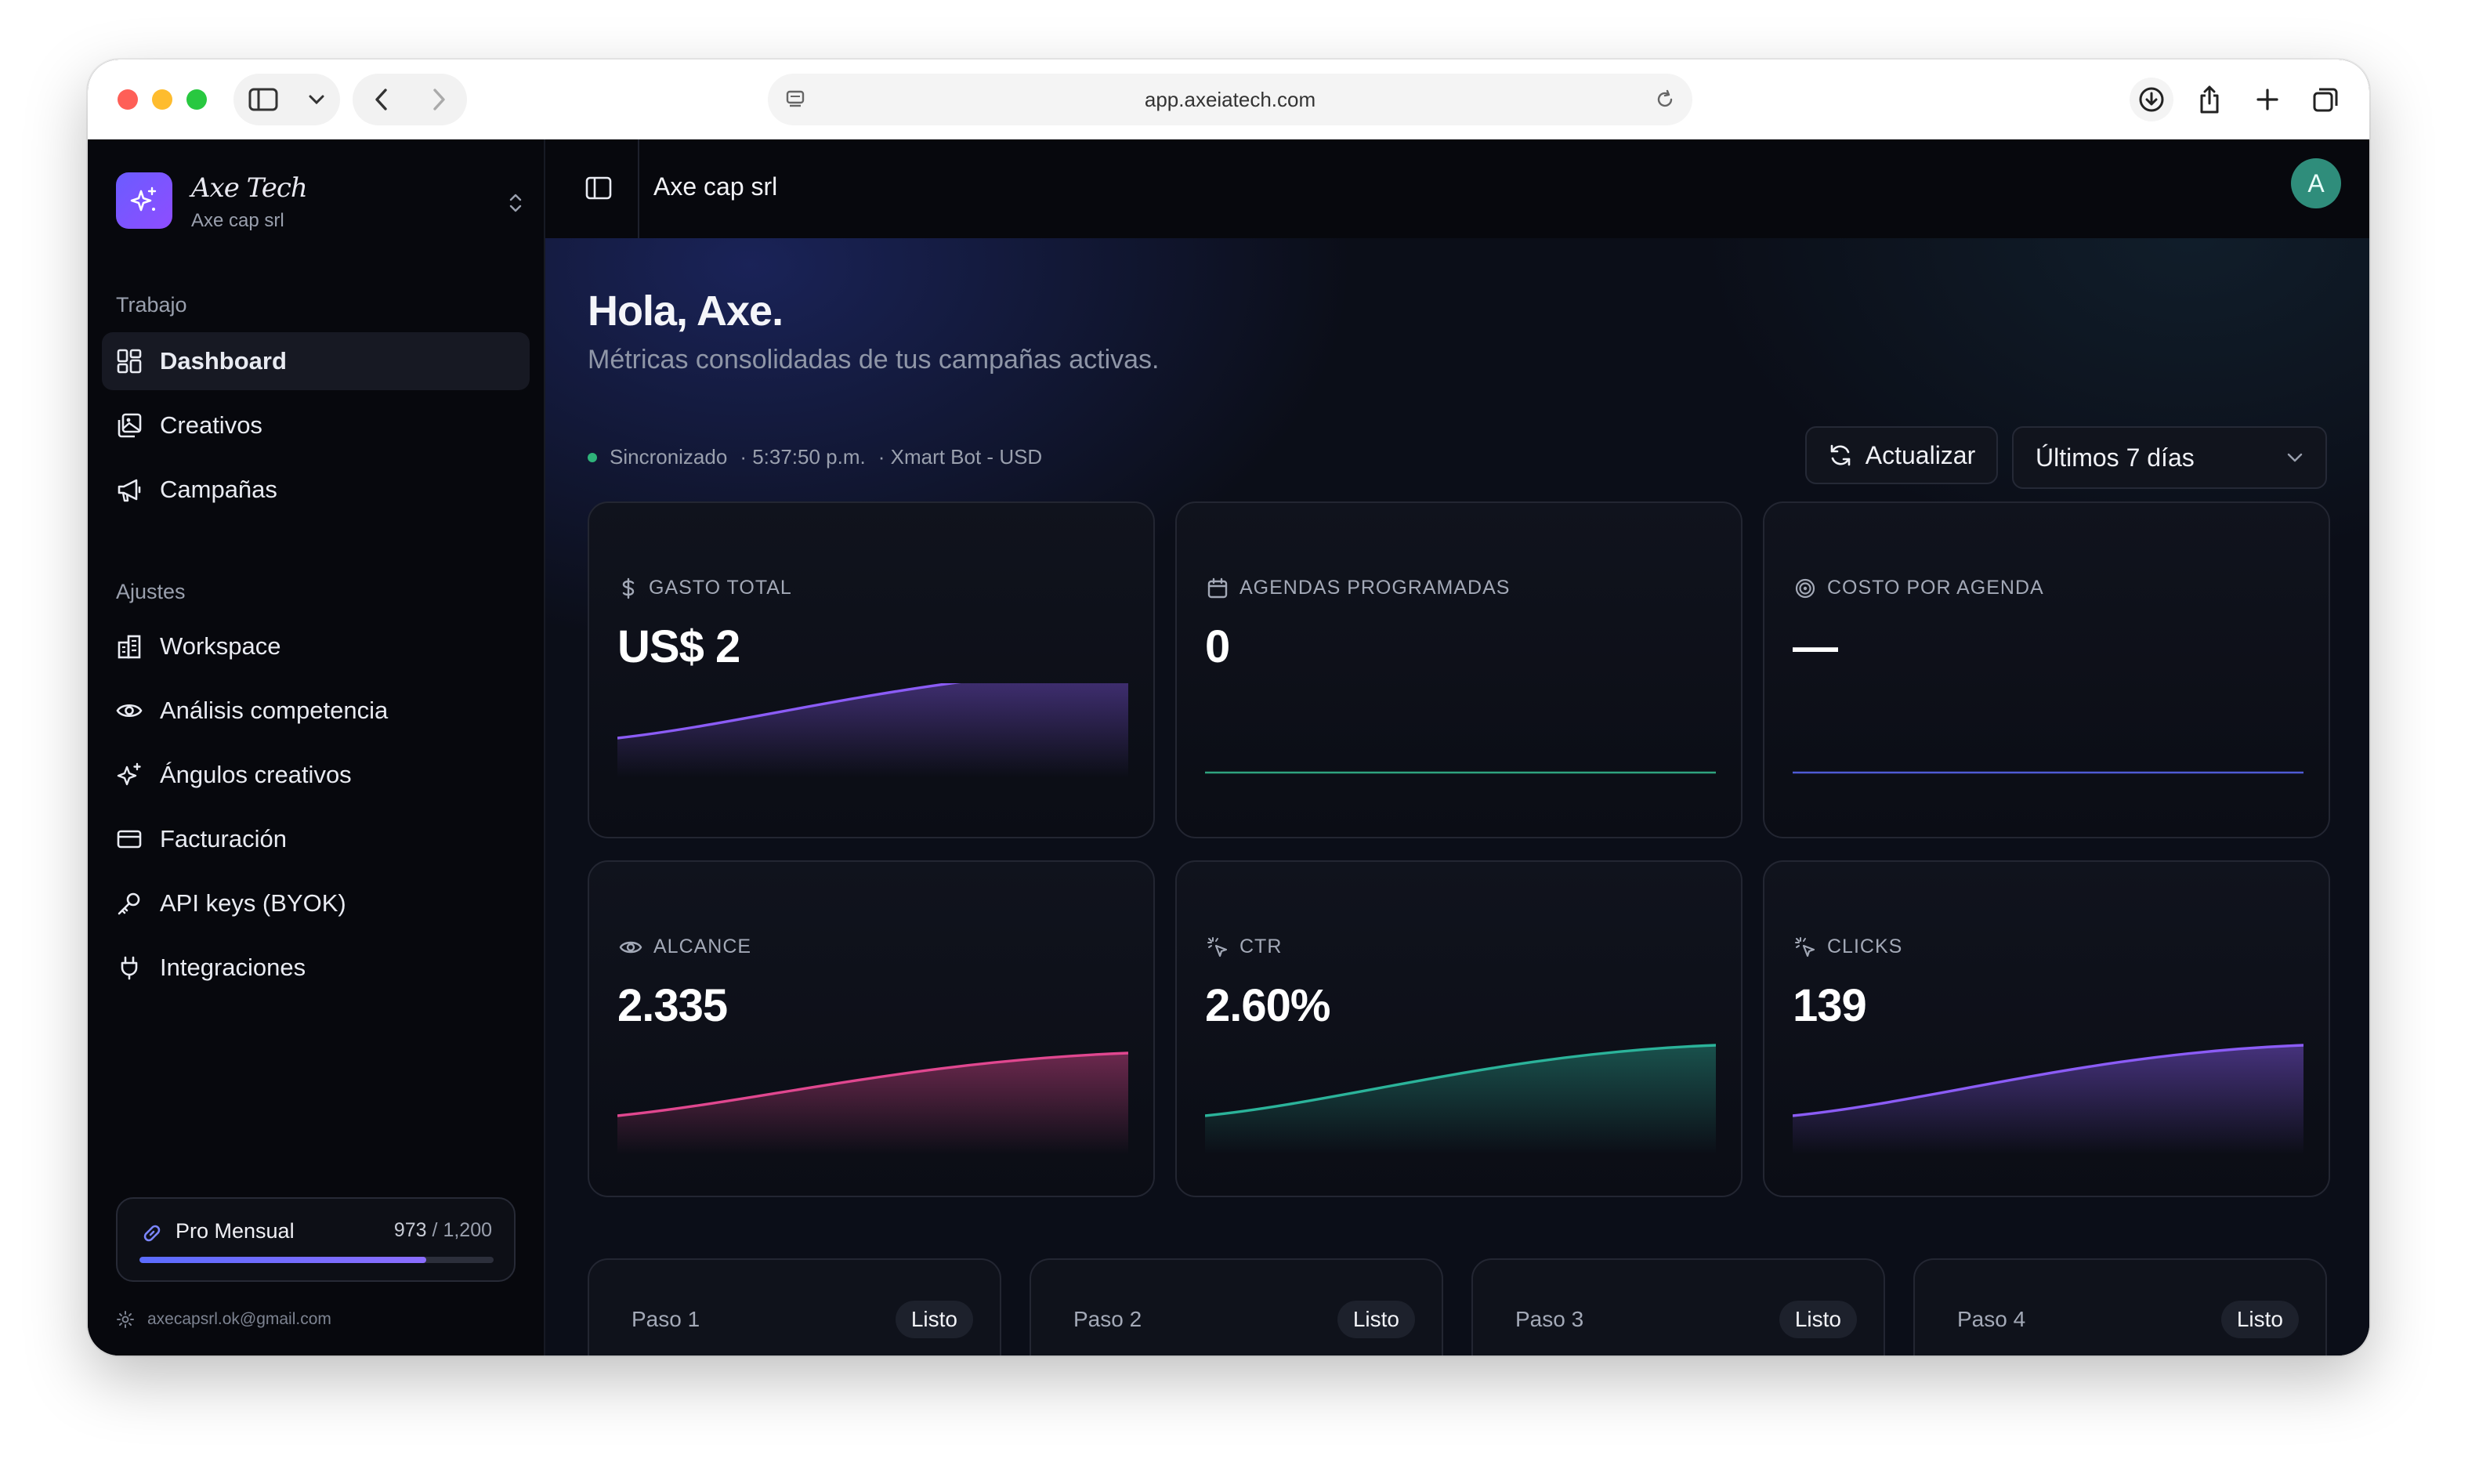  What do you see at coordinates (1236, 1307) in the screenshot?
I see `step-card-2: Paso 2 Listo` at bounding box center [1236, 1307].